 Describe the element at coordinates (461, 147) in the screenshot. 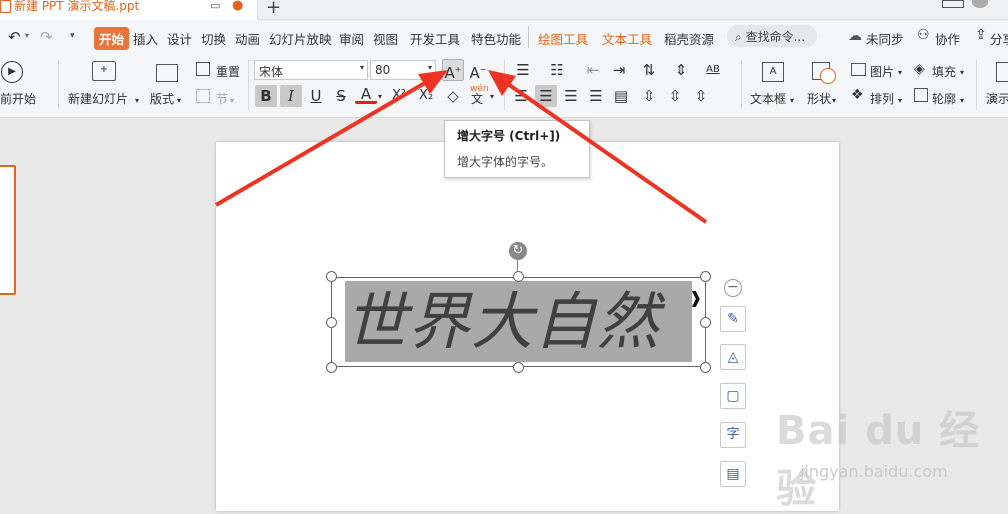

I see `annotation-arrows` at that location.